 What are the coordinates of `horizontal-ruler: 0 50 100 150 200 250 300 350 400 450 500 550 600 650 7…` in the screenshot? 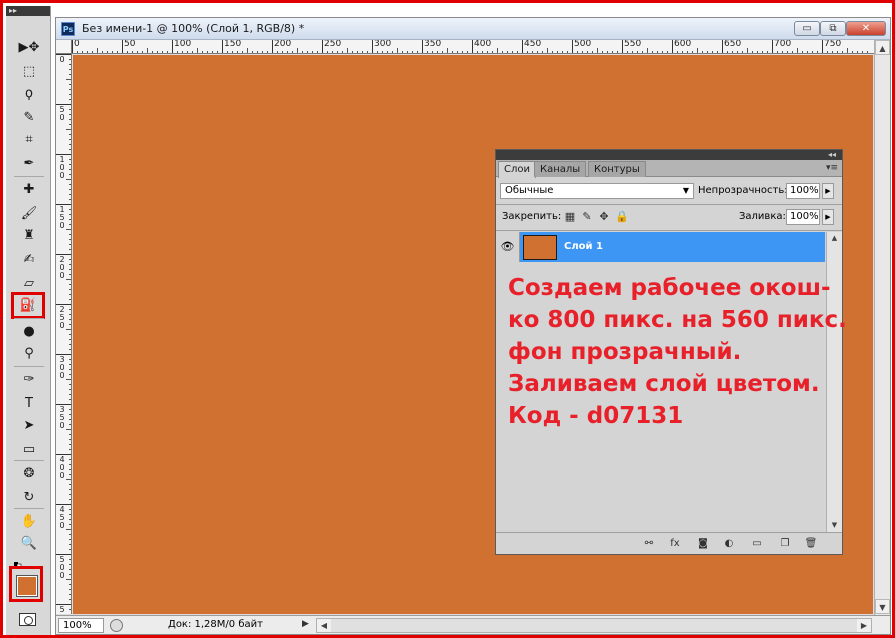 It's located at (473, 47).